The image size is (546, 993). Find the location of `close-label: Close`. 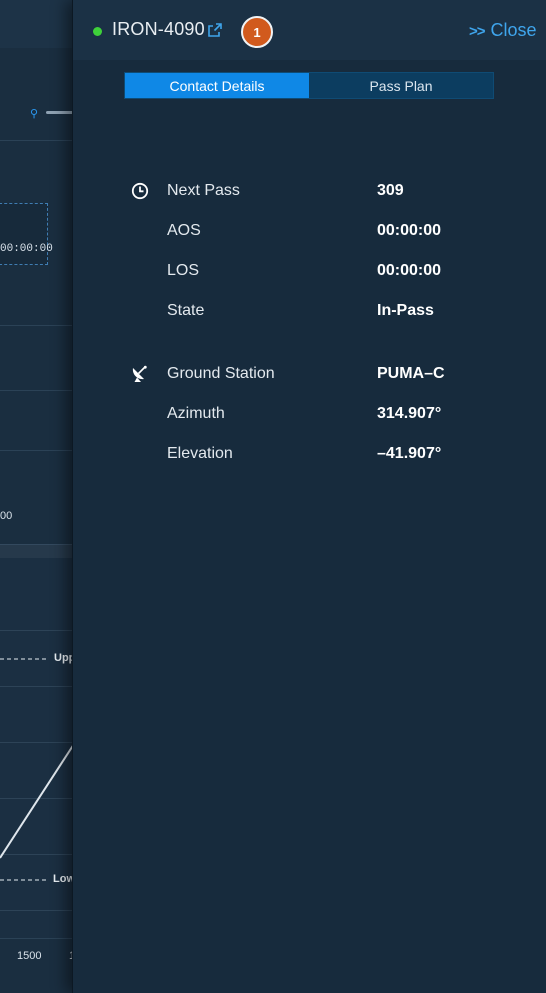

close-label: Close is located at coordinates (513, 30).